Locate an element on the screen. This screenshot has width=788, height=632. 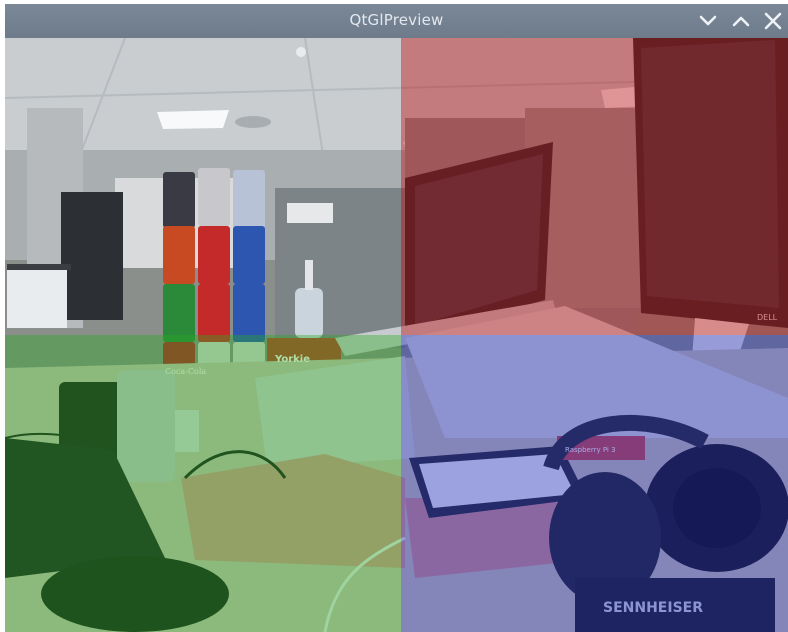
close-button is located at coordinates (773, 21).